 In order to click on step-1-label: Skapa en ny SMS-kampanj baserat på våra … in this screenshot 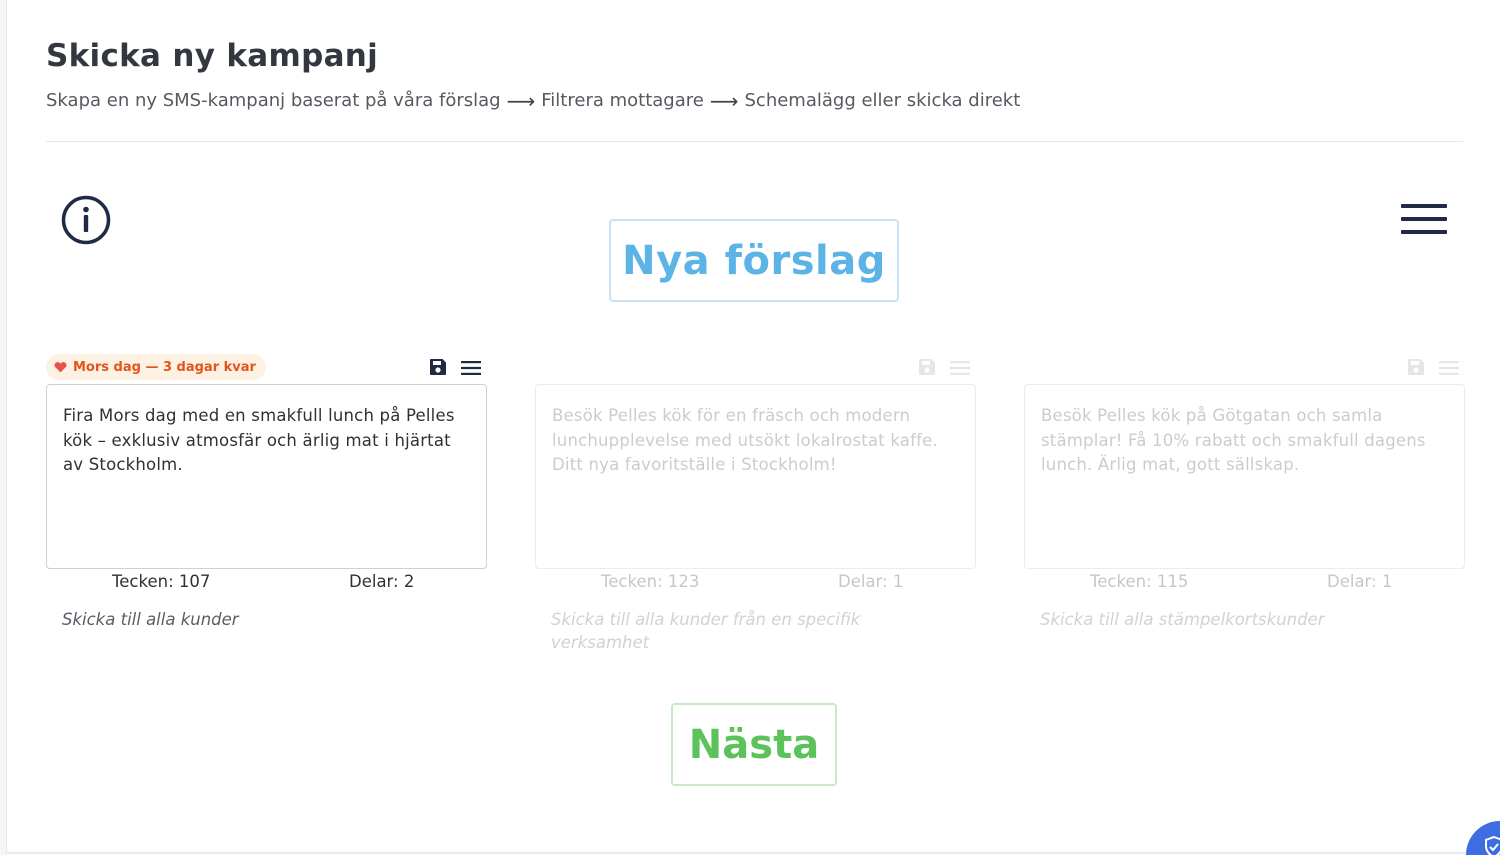, I will do `click(273, 100)`.